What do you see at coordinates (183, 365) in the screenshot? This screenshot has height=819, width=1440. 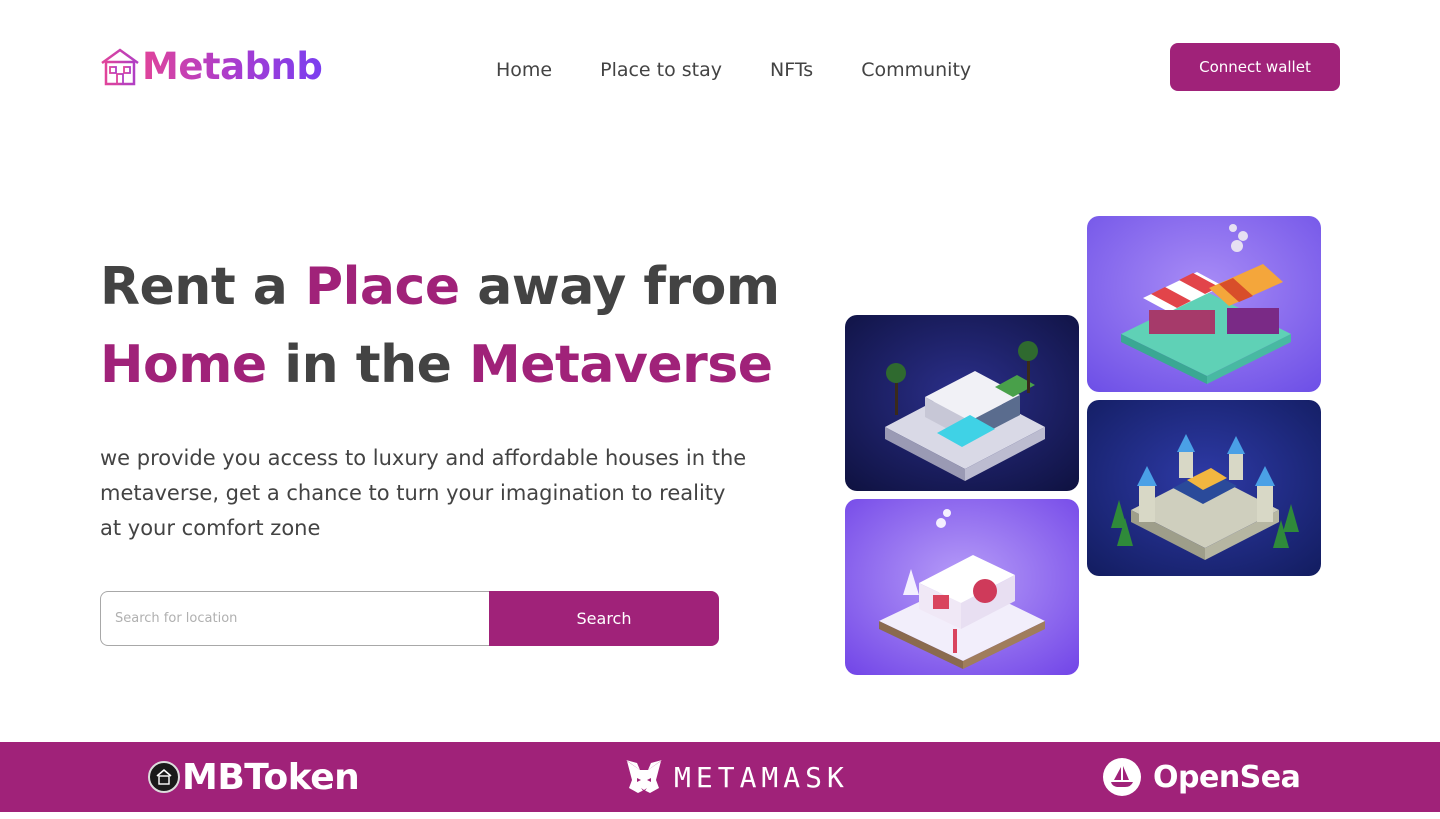 I see `hero-title-accent-home: Home` at bounding box center [183, 365].